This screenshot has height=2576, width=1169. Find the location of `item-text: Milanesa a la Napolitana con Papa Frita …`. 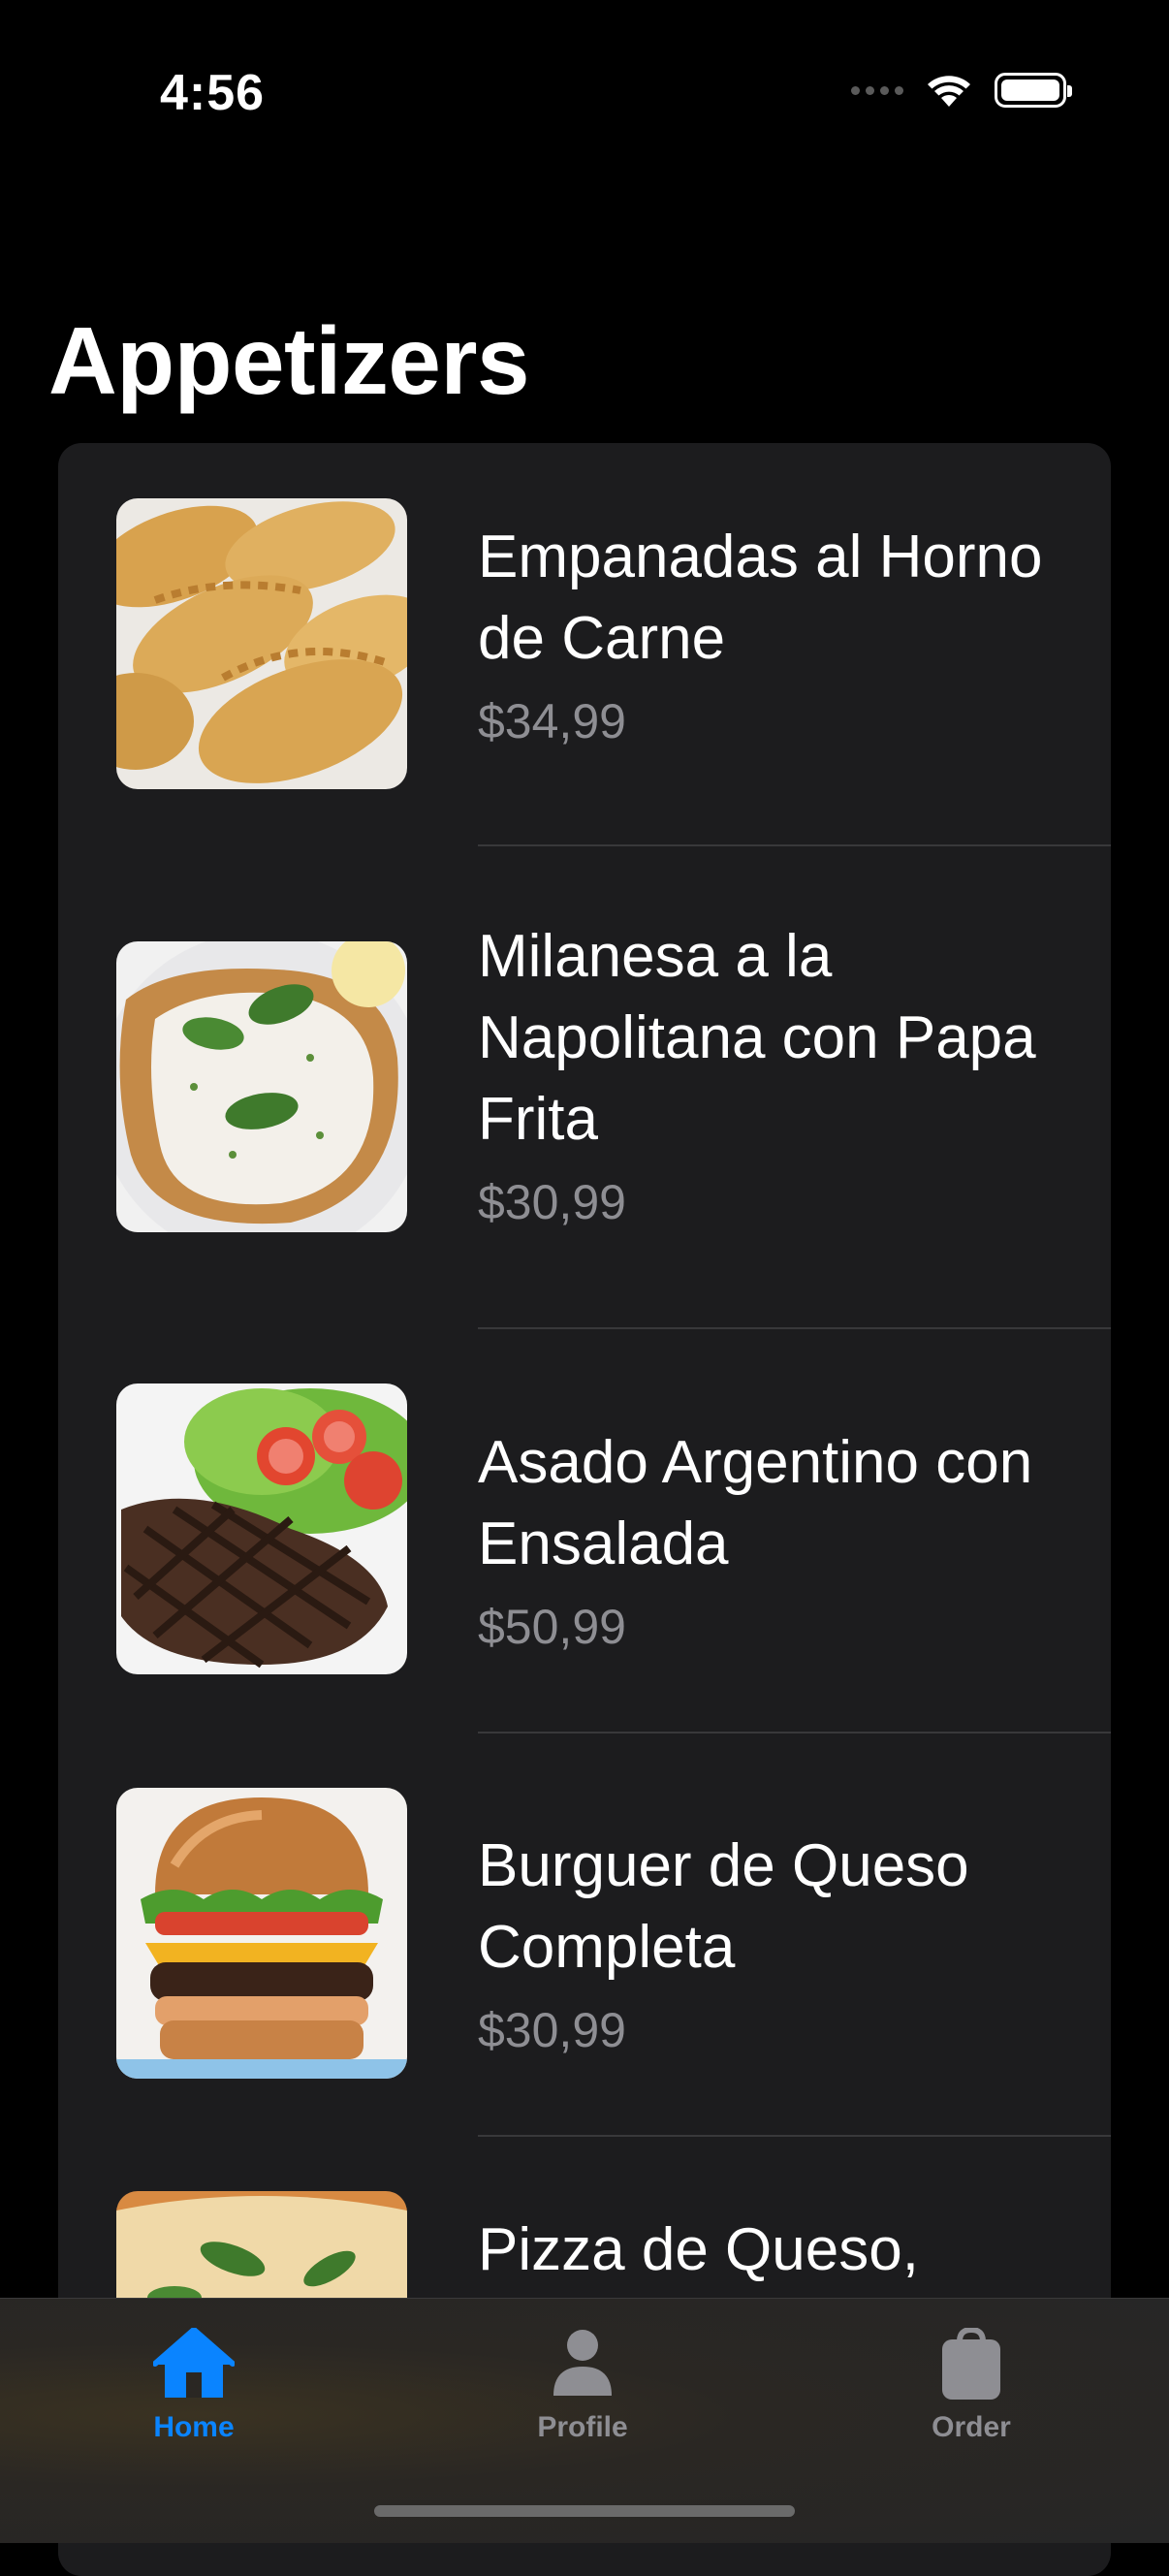

item-text: Milanesa a la Napolitana con Papa Frita … is located at coordinates (768, 1073).